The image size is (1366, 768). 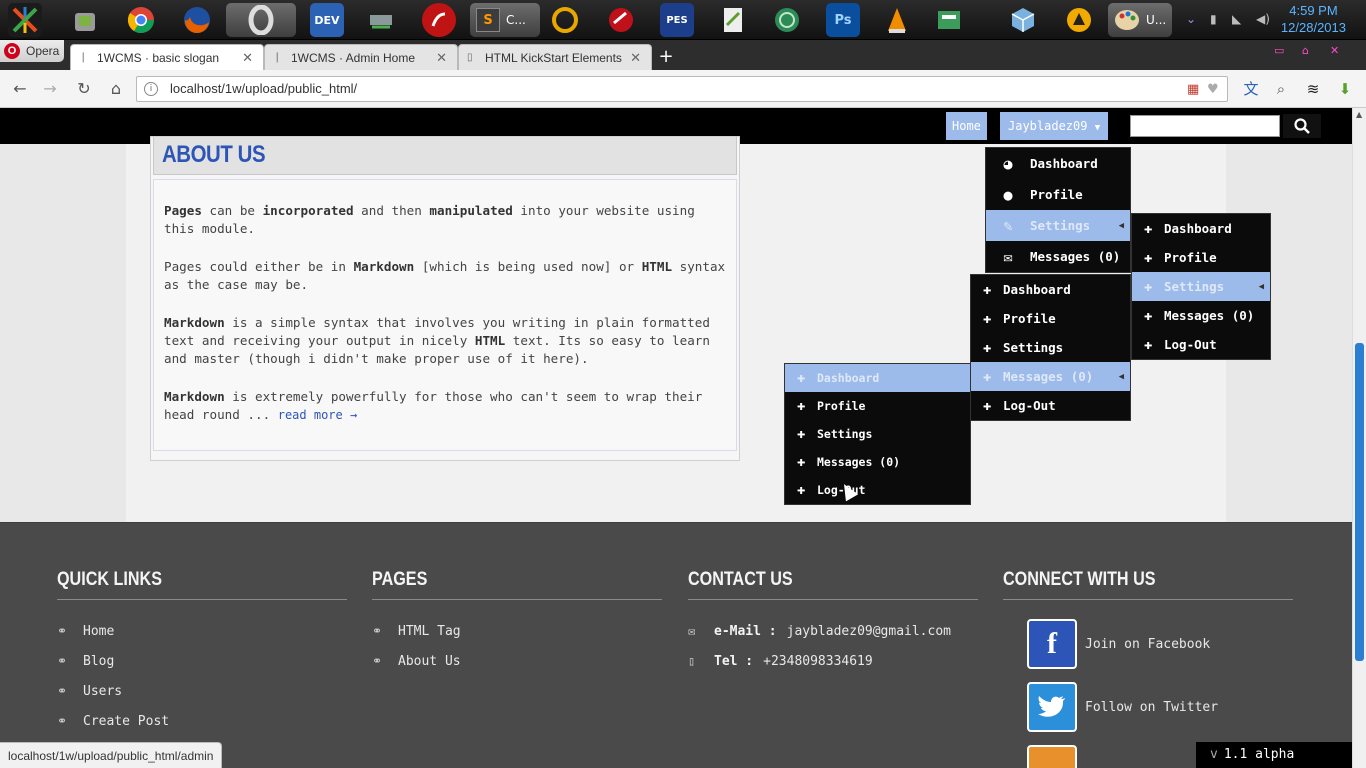 I want to click on tab-1wcms-basic-slogan: ❘ 1WCMS · basic slogan ✕, so click(x=167, y=57).